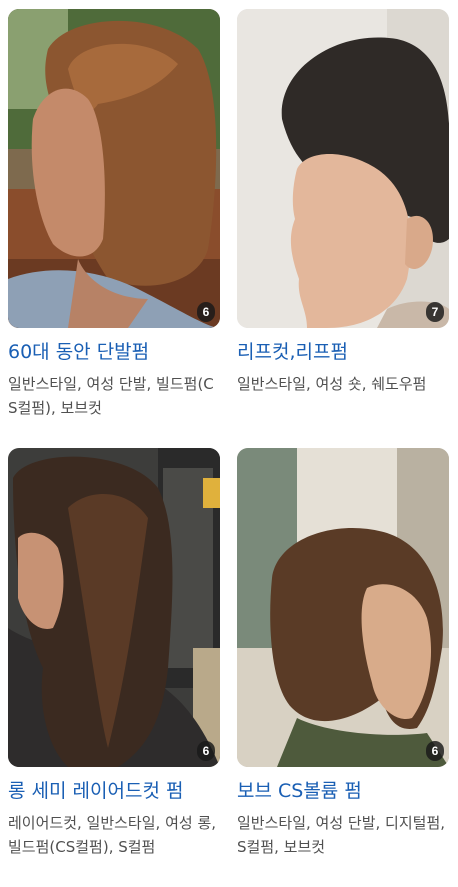 The image size is (458, 887). What do you see at coordinates (111, 396) in the screenshot?
I see `style-tags: 일반스타일, 여성 단발, 빌드펌(CS컬펌), 보브컷` at bounding box center [111, 396].